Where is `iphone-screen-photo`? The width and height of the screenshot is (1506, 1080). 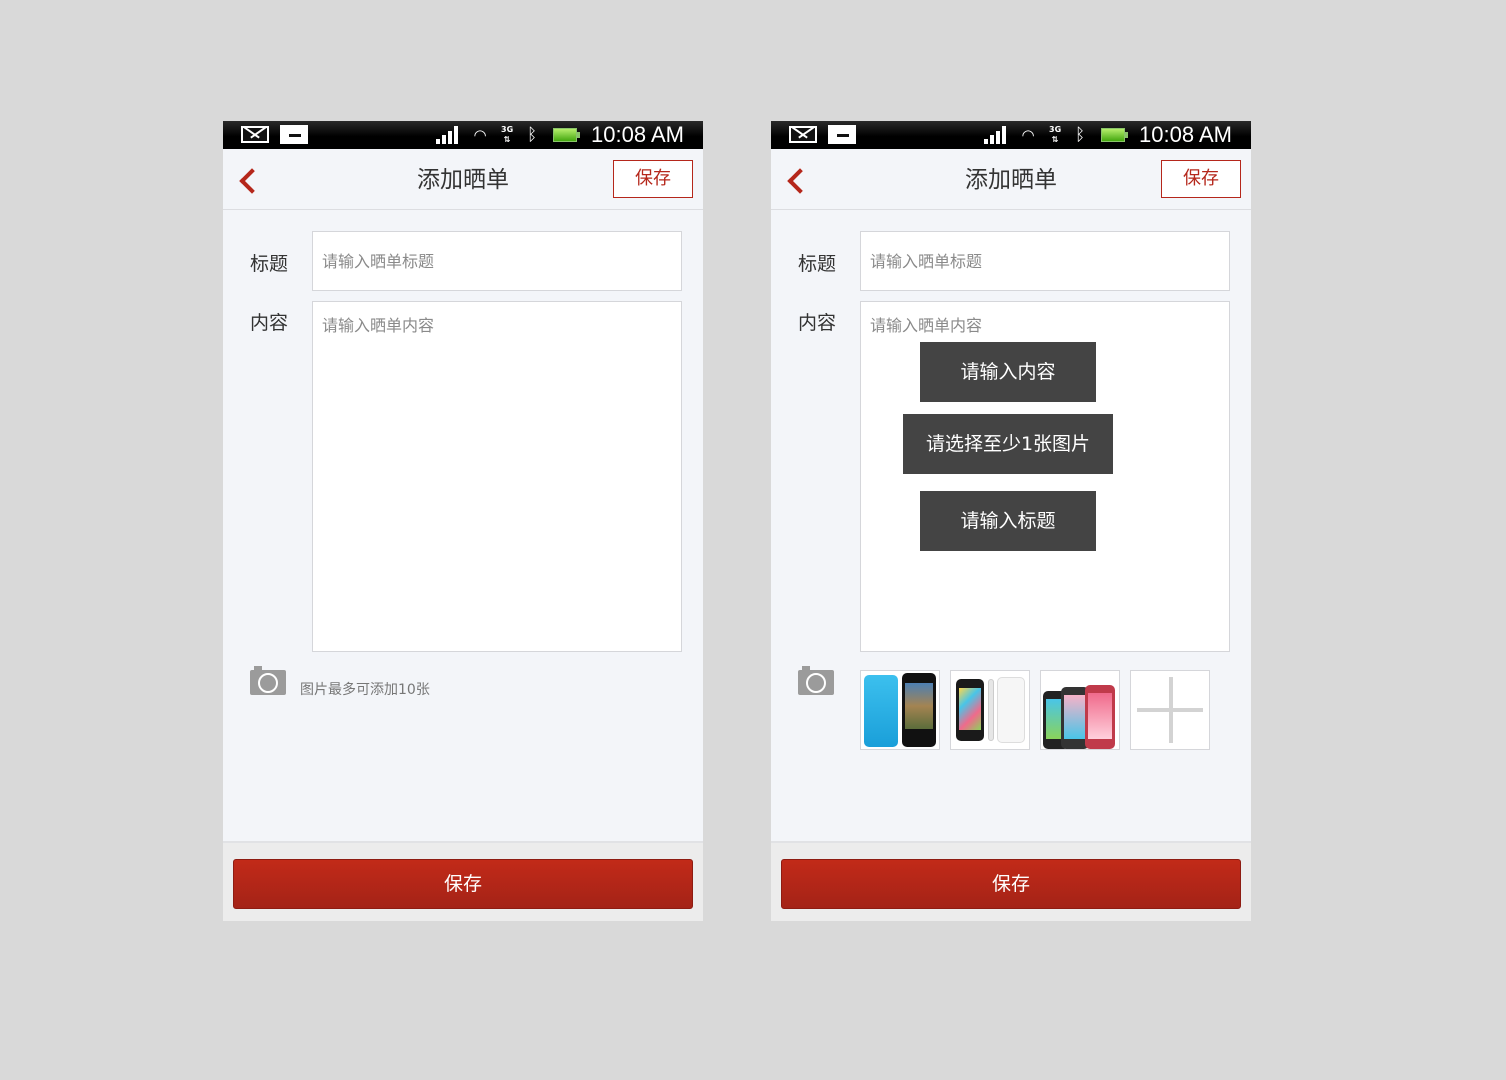
iphone-screen-photo is located at coordinates (919, 710).